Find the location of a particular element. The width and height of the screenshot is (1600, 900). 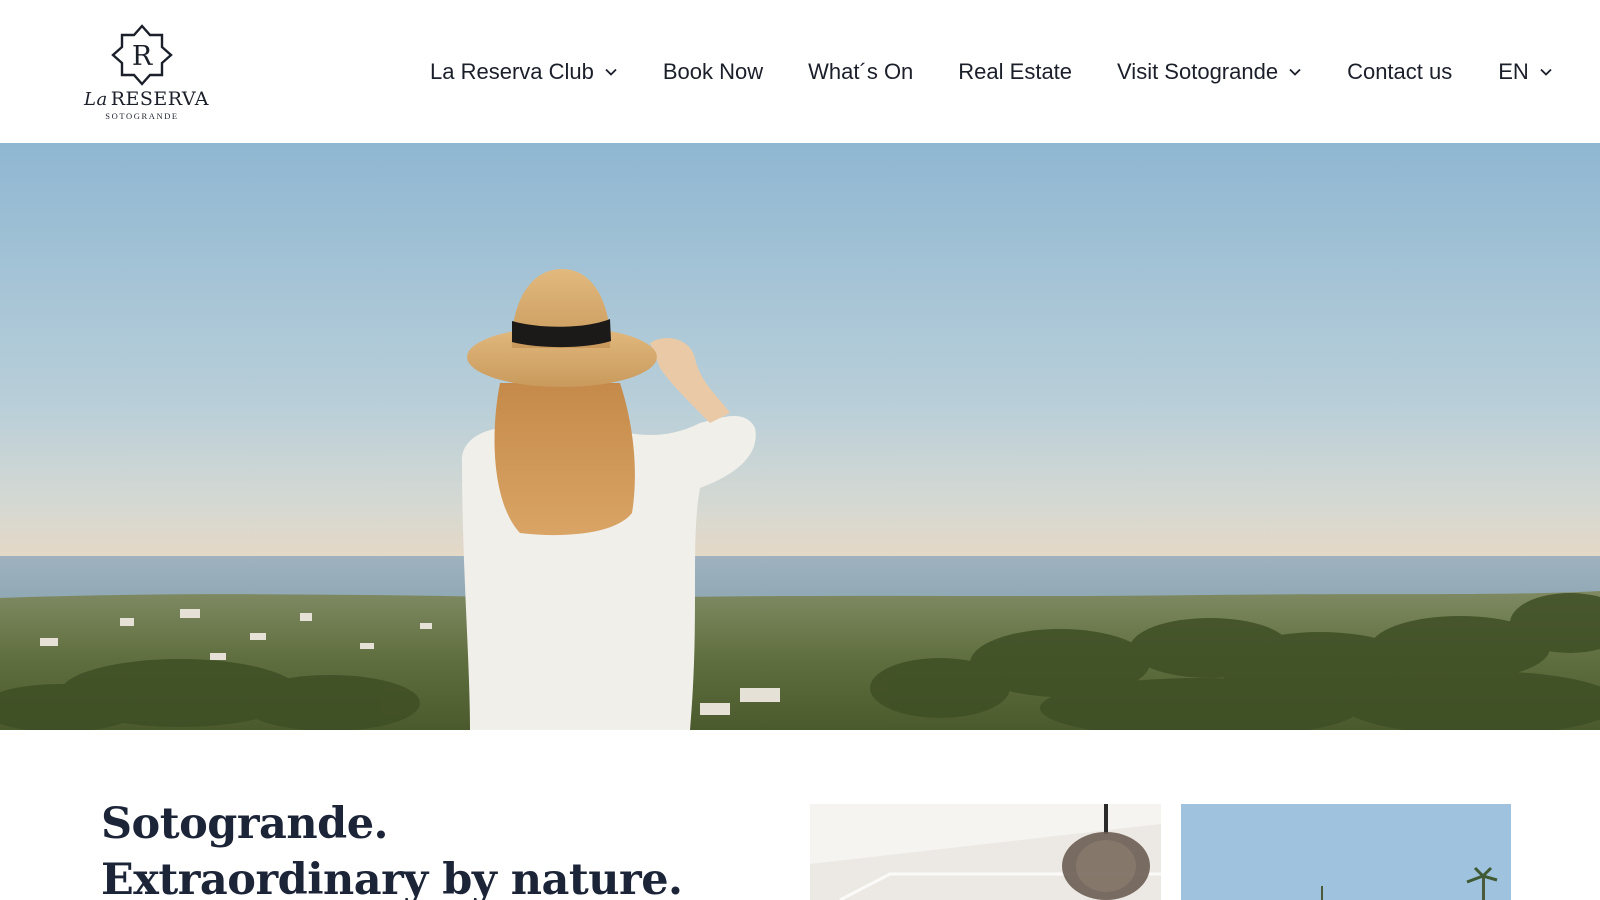

nav-item-book-now: Book Now is located at coordinates (713, 72).